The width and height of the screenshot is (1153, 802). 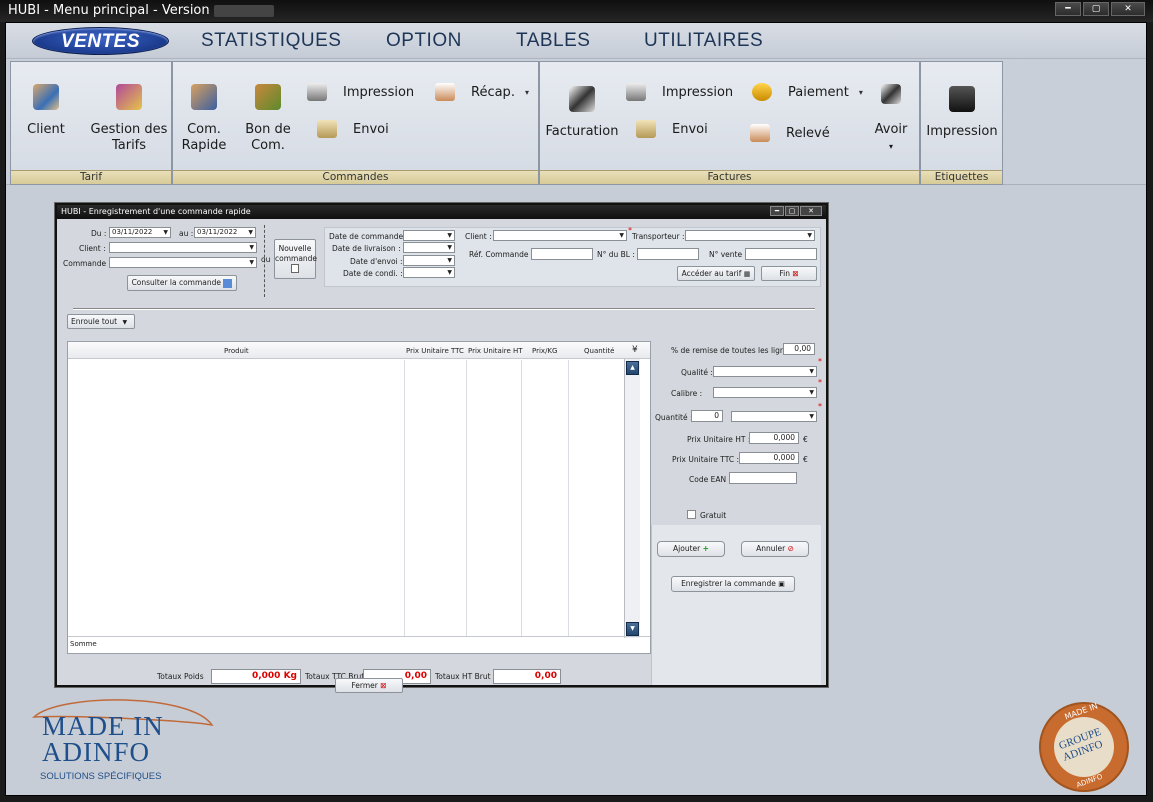 What do you see at coordinates (553, 41) in the screenshot?
I see `menu-tables: TABLES` at bounding box center [553, 41].